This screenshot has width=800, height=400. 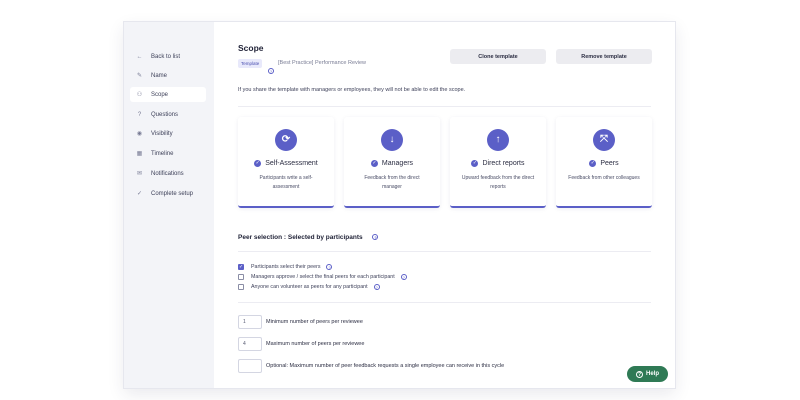 What do you see at coordinates (609, 163) in the screenshot?
I see `card-title: Peers` at bounding box center [609, 163].